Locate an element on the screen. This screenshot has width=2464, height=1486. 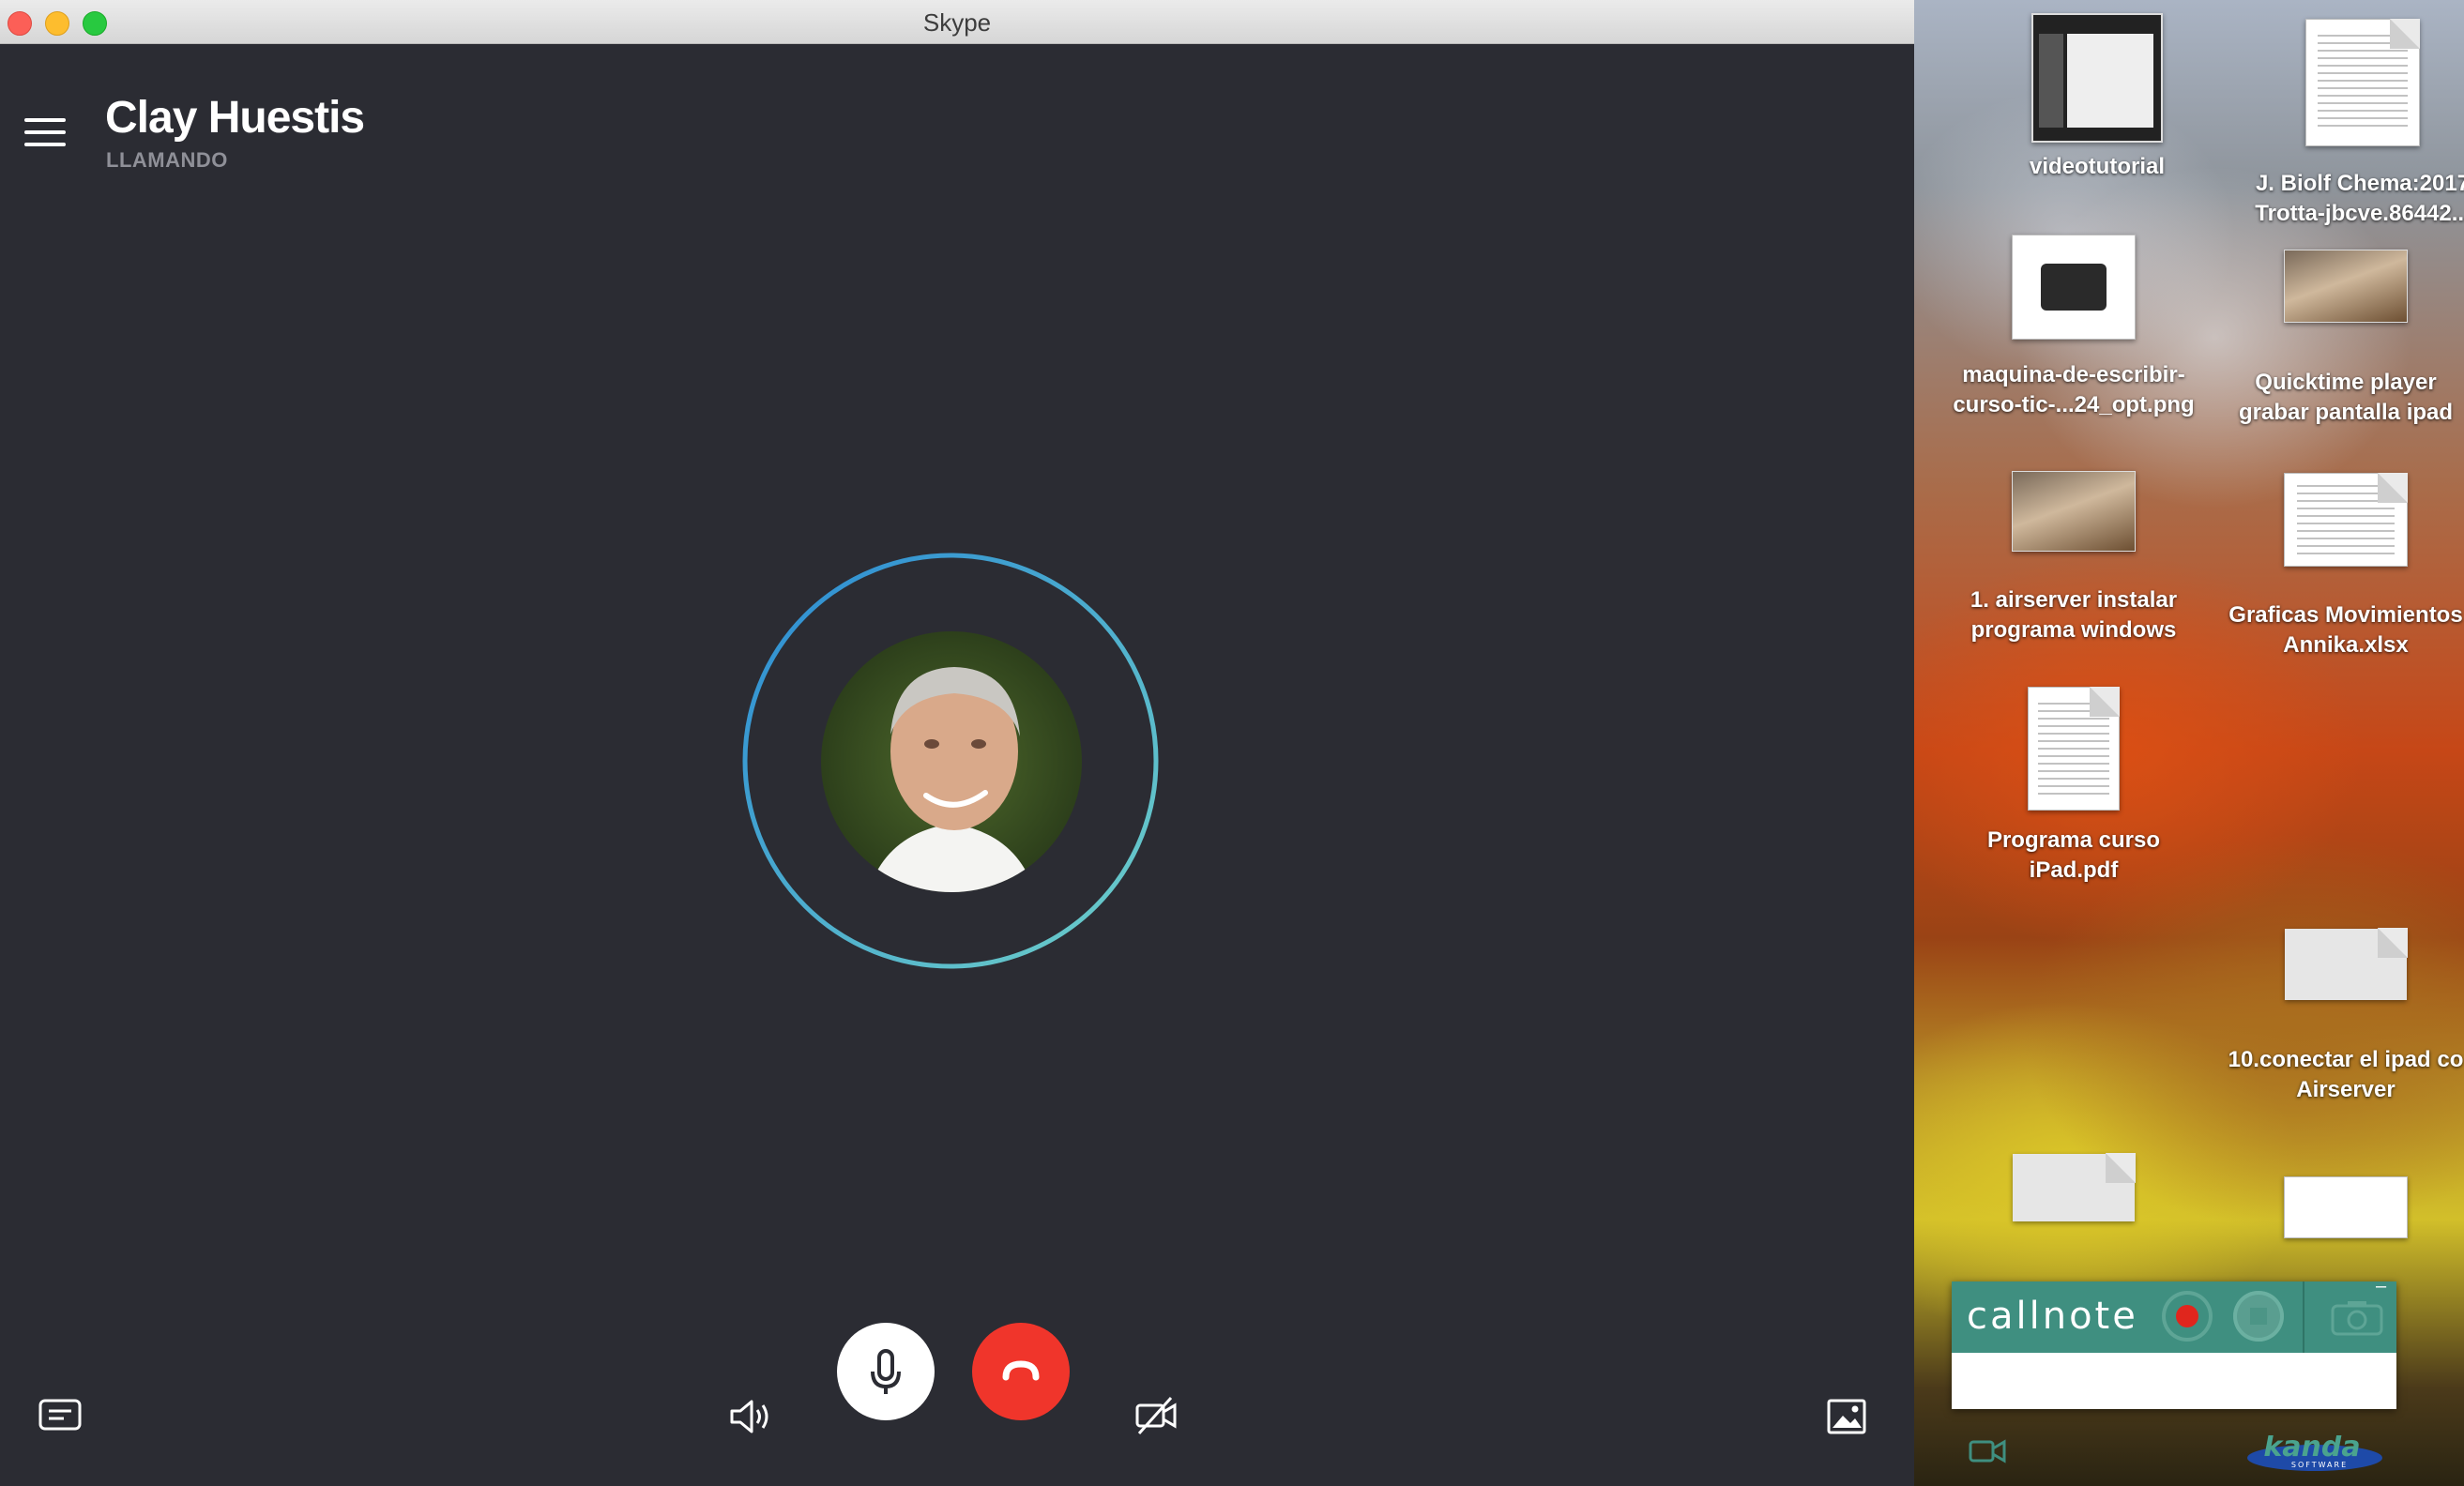
microphone-button is located at coordinates (886, 1371).